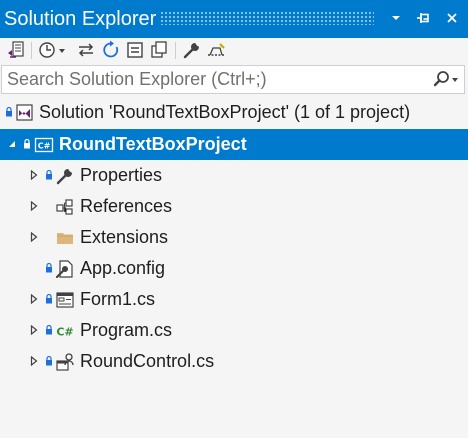  Describe the element at coordinates (121, 175) in the screenshot. I see `tree-item-label: Properties` at that location.